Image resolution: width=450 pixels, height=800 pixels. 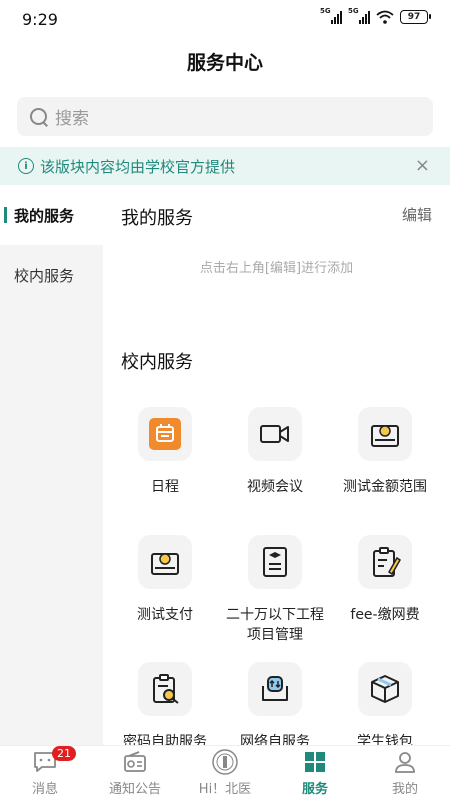 I want to click on service-item: fee-缴网费, so click(x=385, y=580).